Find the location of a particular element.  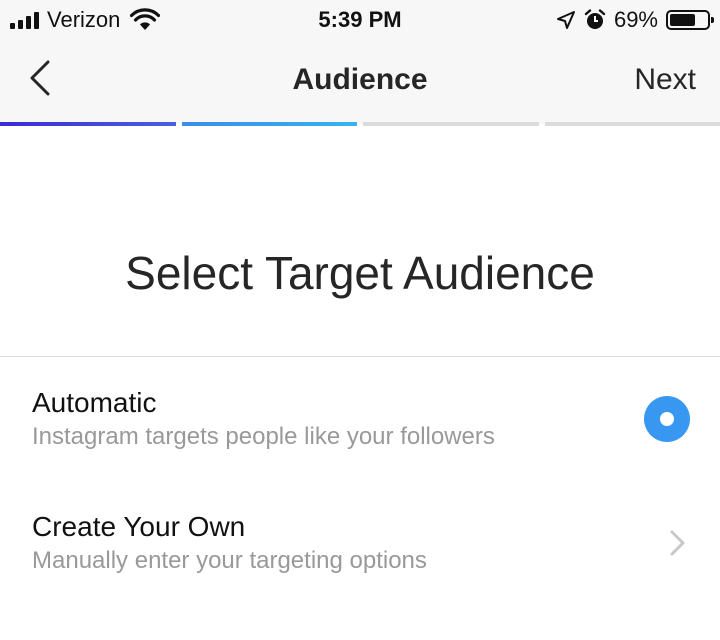

radio-dot is located at coordinates (667, 419).